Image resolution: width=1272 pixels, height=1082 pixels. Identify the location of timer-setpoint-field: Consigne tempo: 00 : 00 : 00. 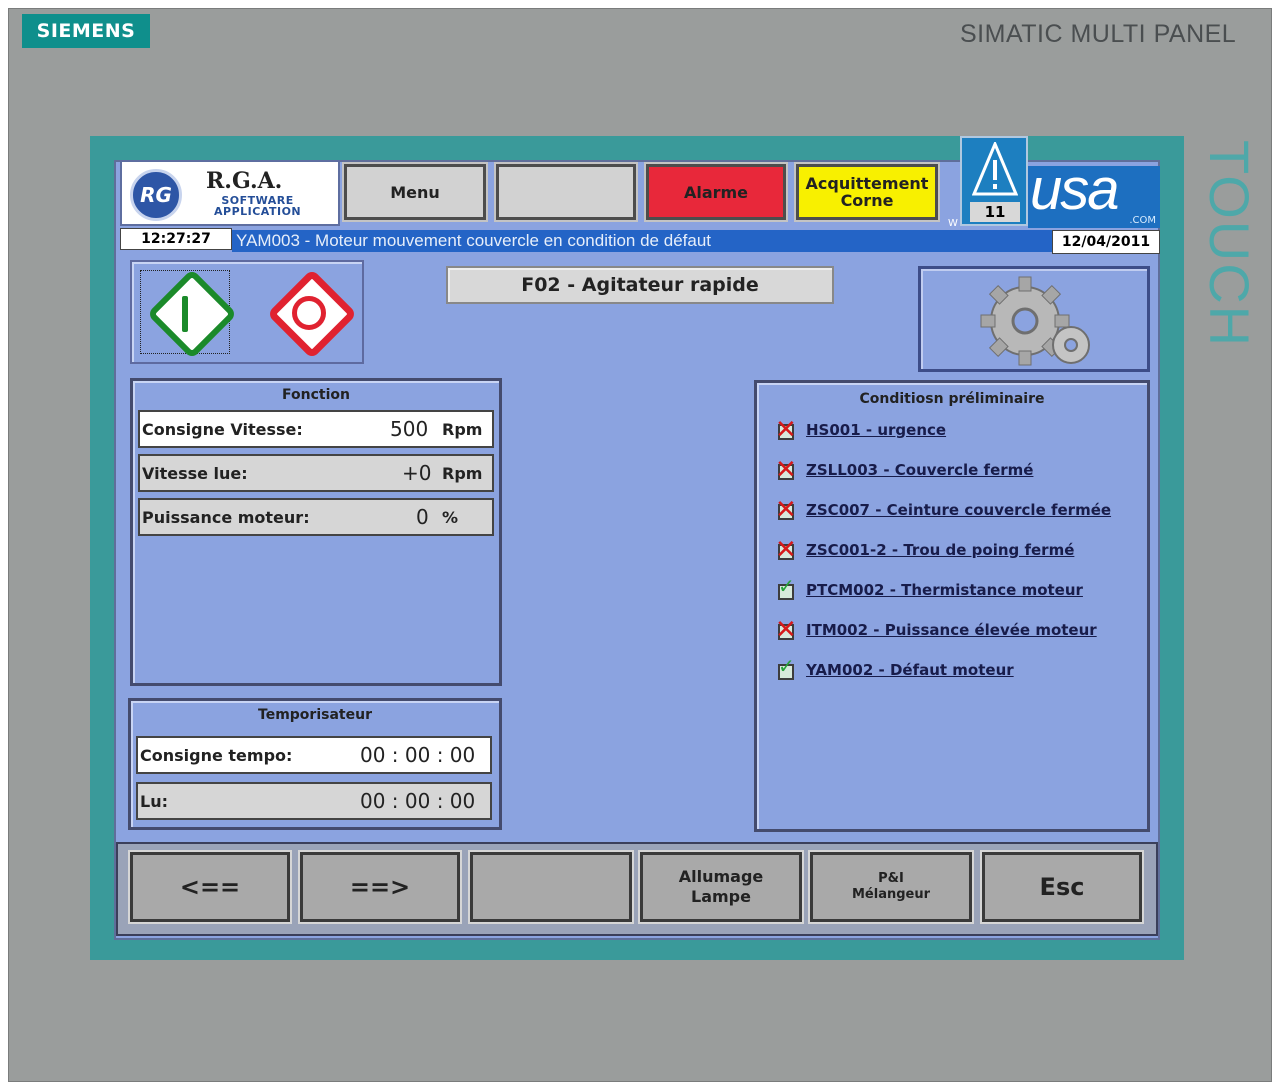
(314, 755).